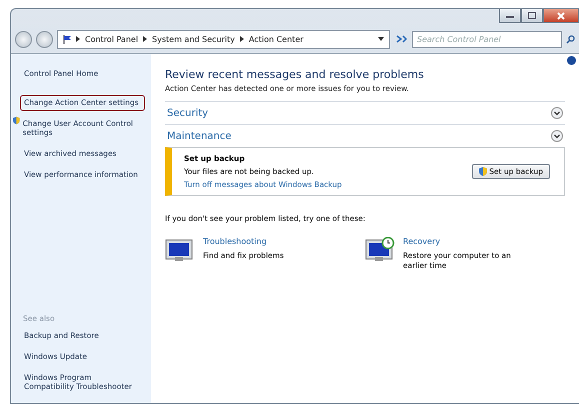  Describe the element at coordinates (463, 242) in the screenshot. I see `tool-link: Recovery` at that location.